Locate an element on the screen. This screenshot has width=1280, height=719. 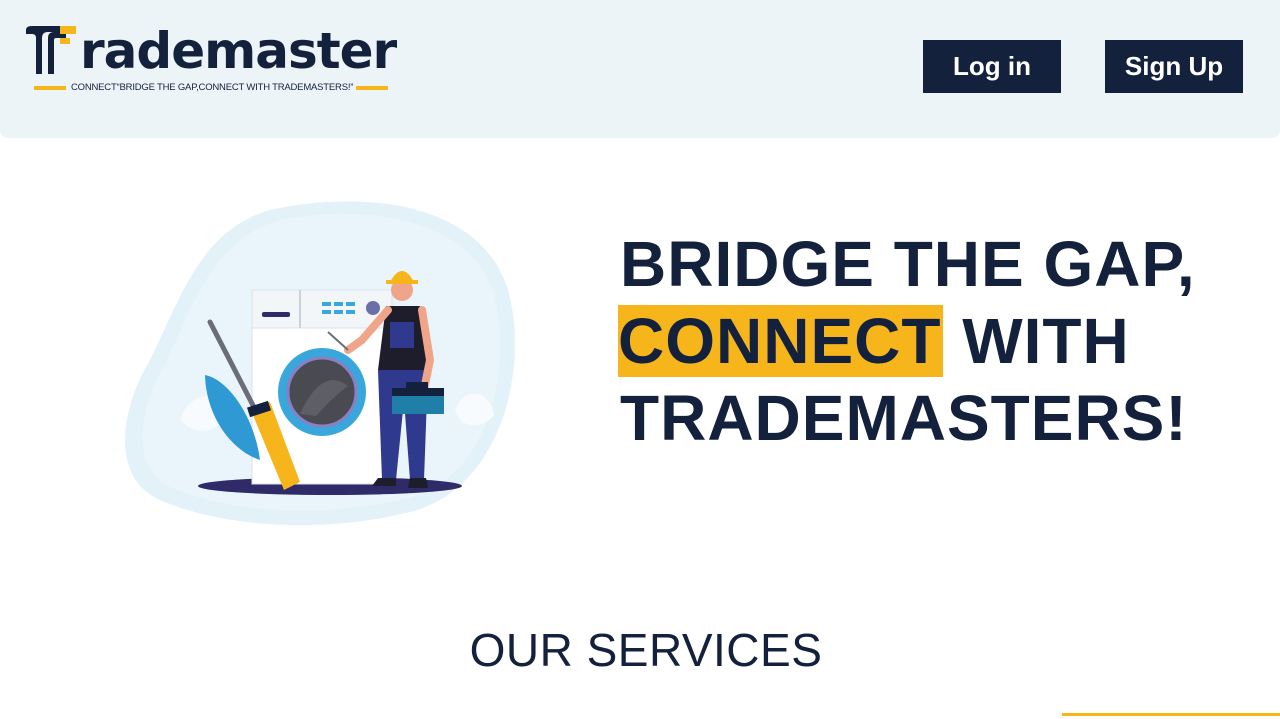
services-heading: OUR SERVICES is located at coordinates (646, 650).